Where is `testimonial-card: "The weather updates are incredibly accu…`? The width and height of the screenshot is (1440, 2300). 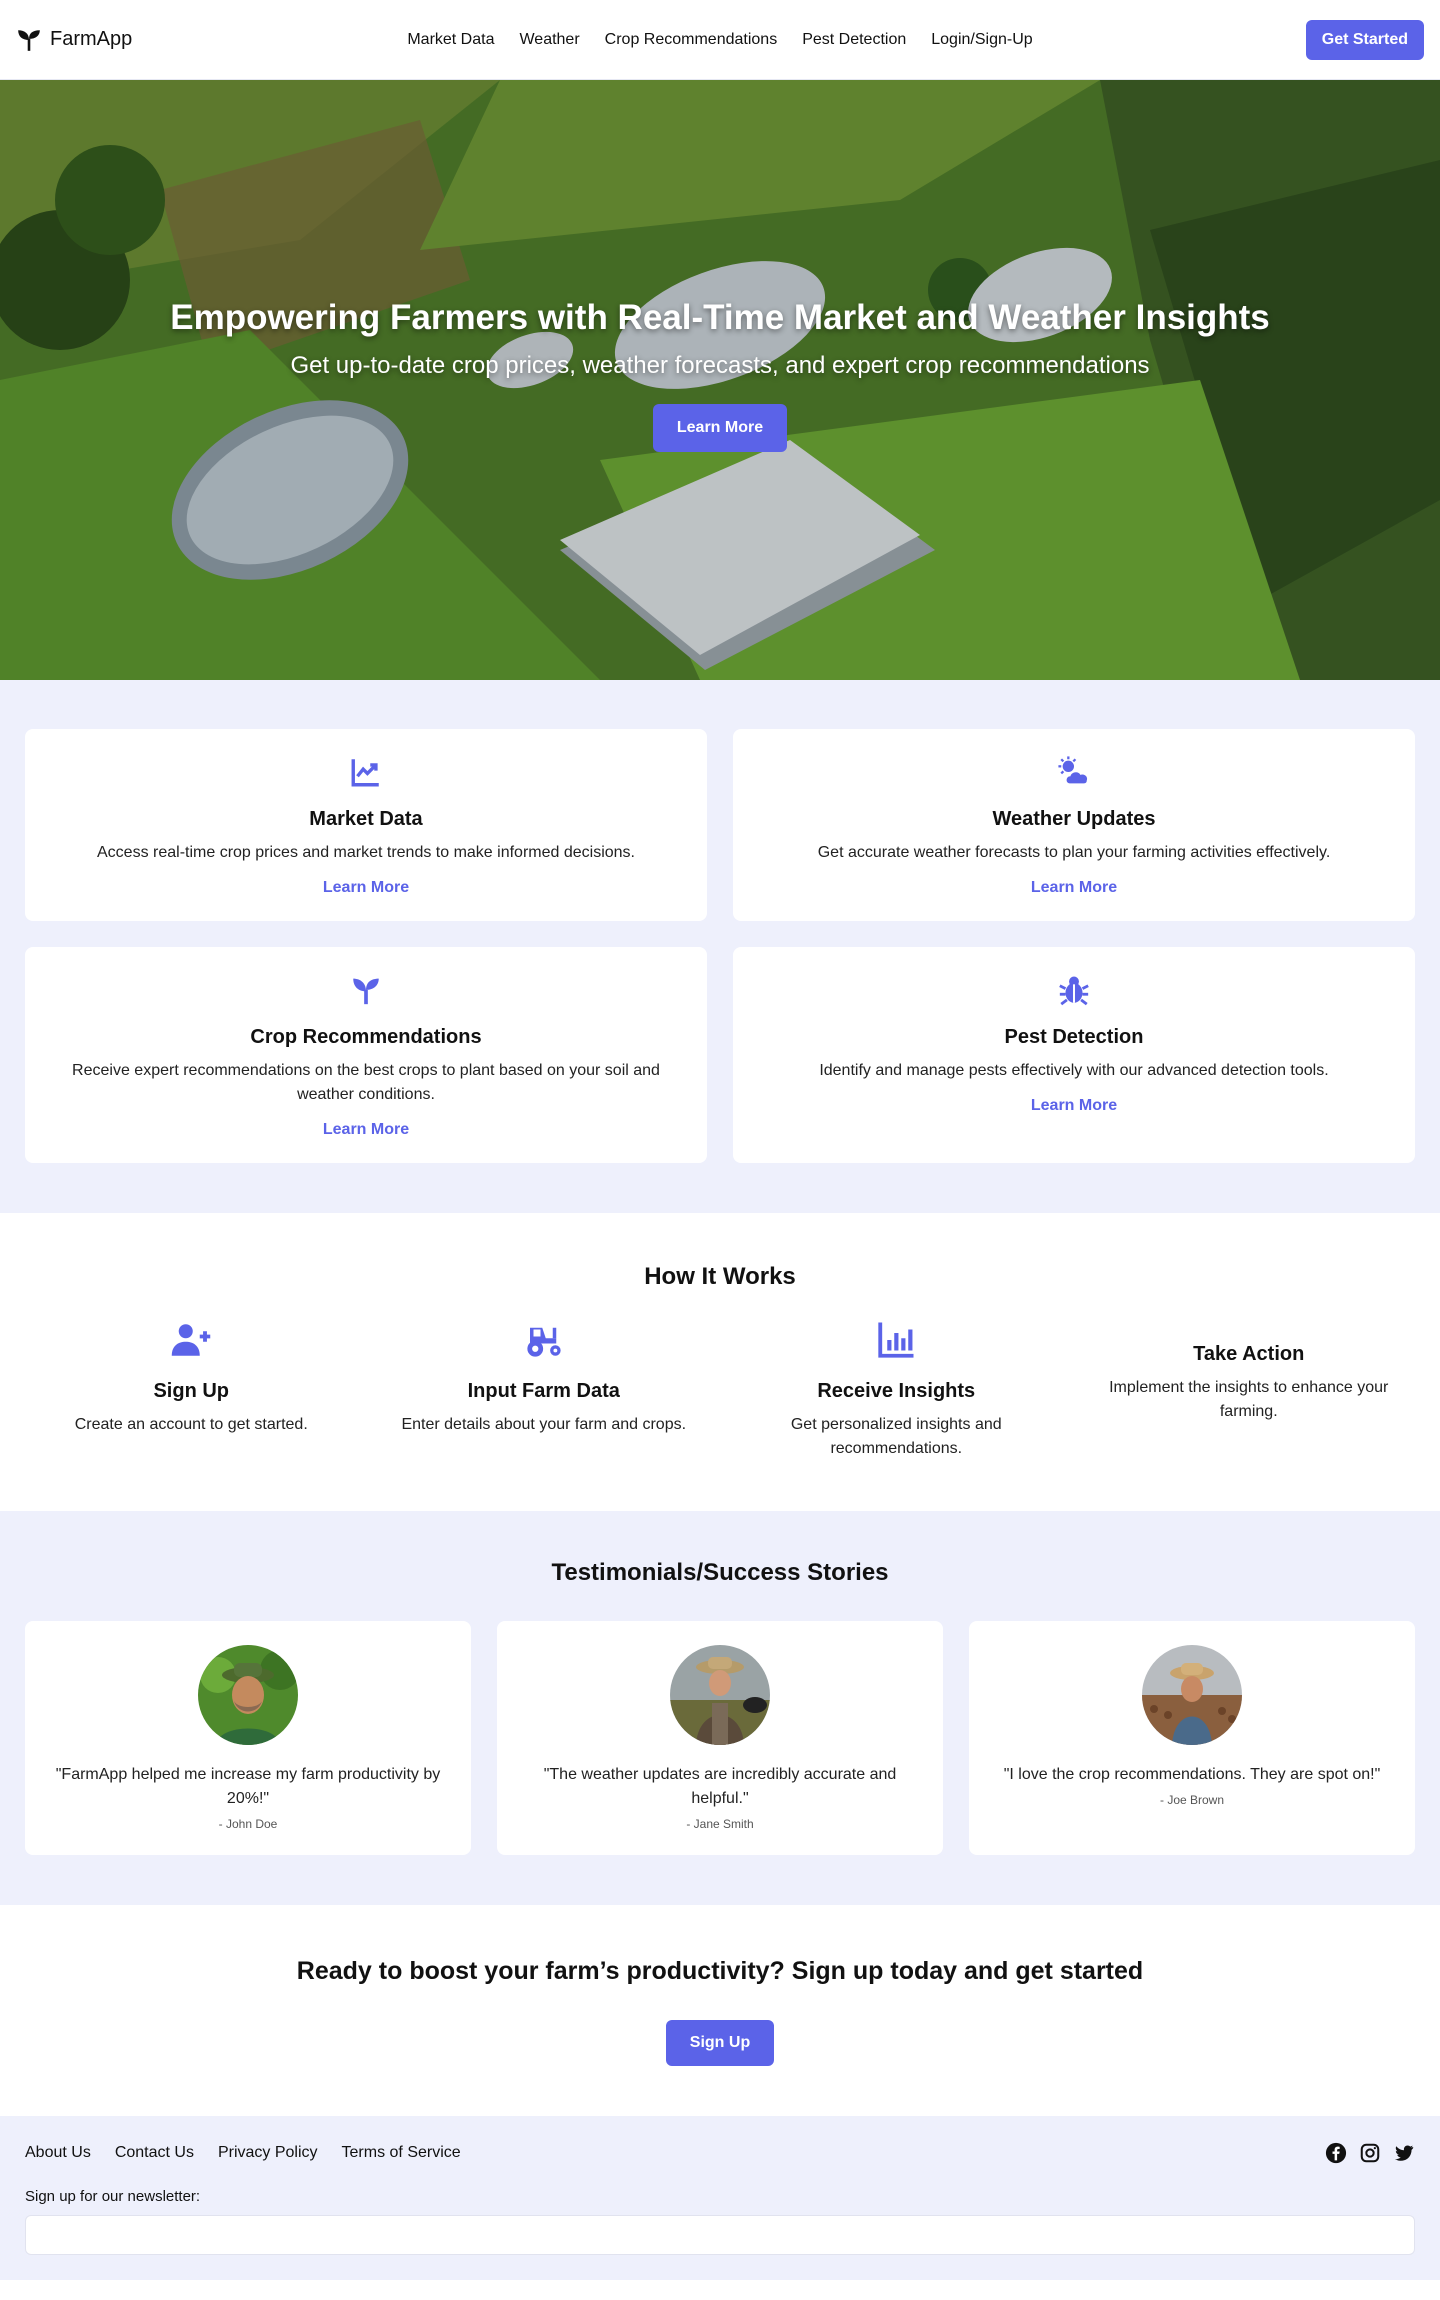
testimonial-card: "The weather updates are incredibly accu… is located at coordinates (720, 1738).